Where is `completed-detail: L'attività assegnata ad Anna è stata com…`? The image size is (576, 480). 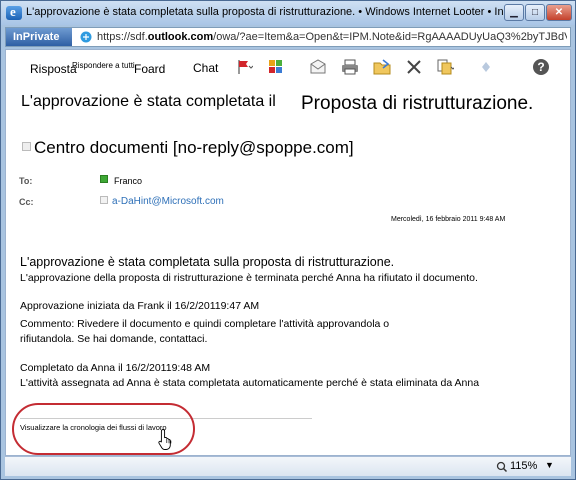
completed-detail: L'attività assegnata ad Anna è stata com… is located at coordinates (250, 383).